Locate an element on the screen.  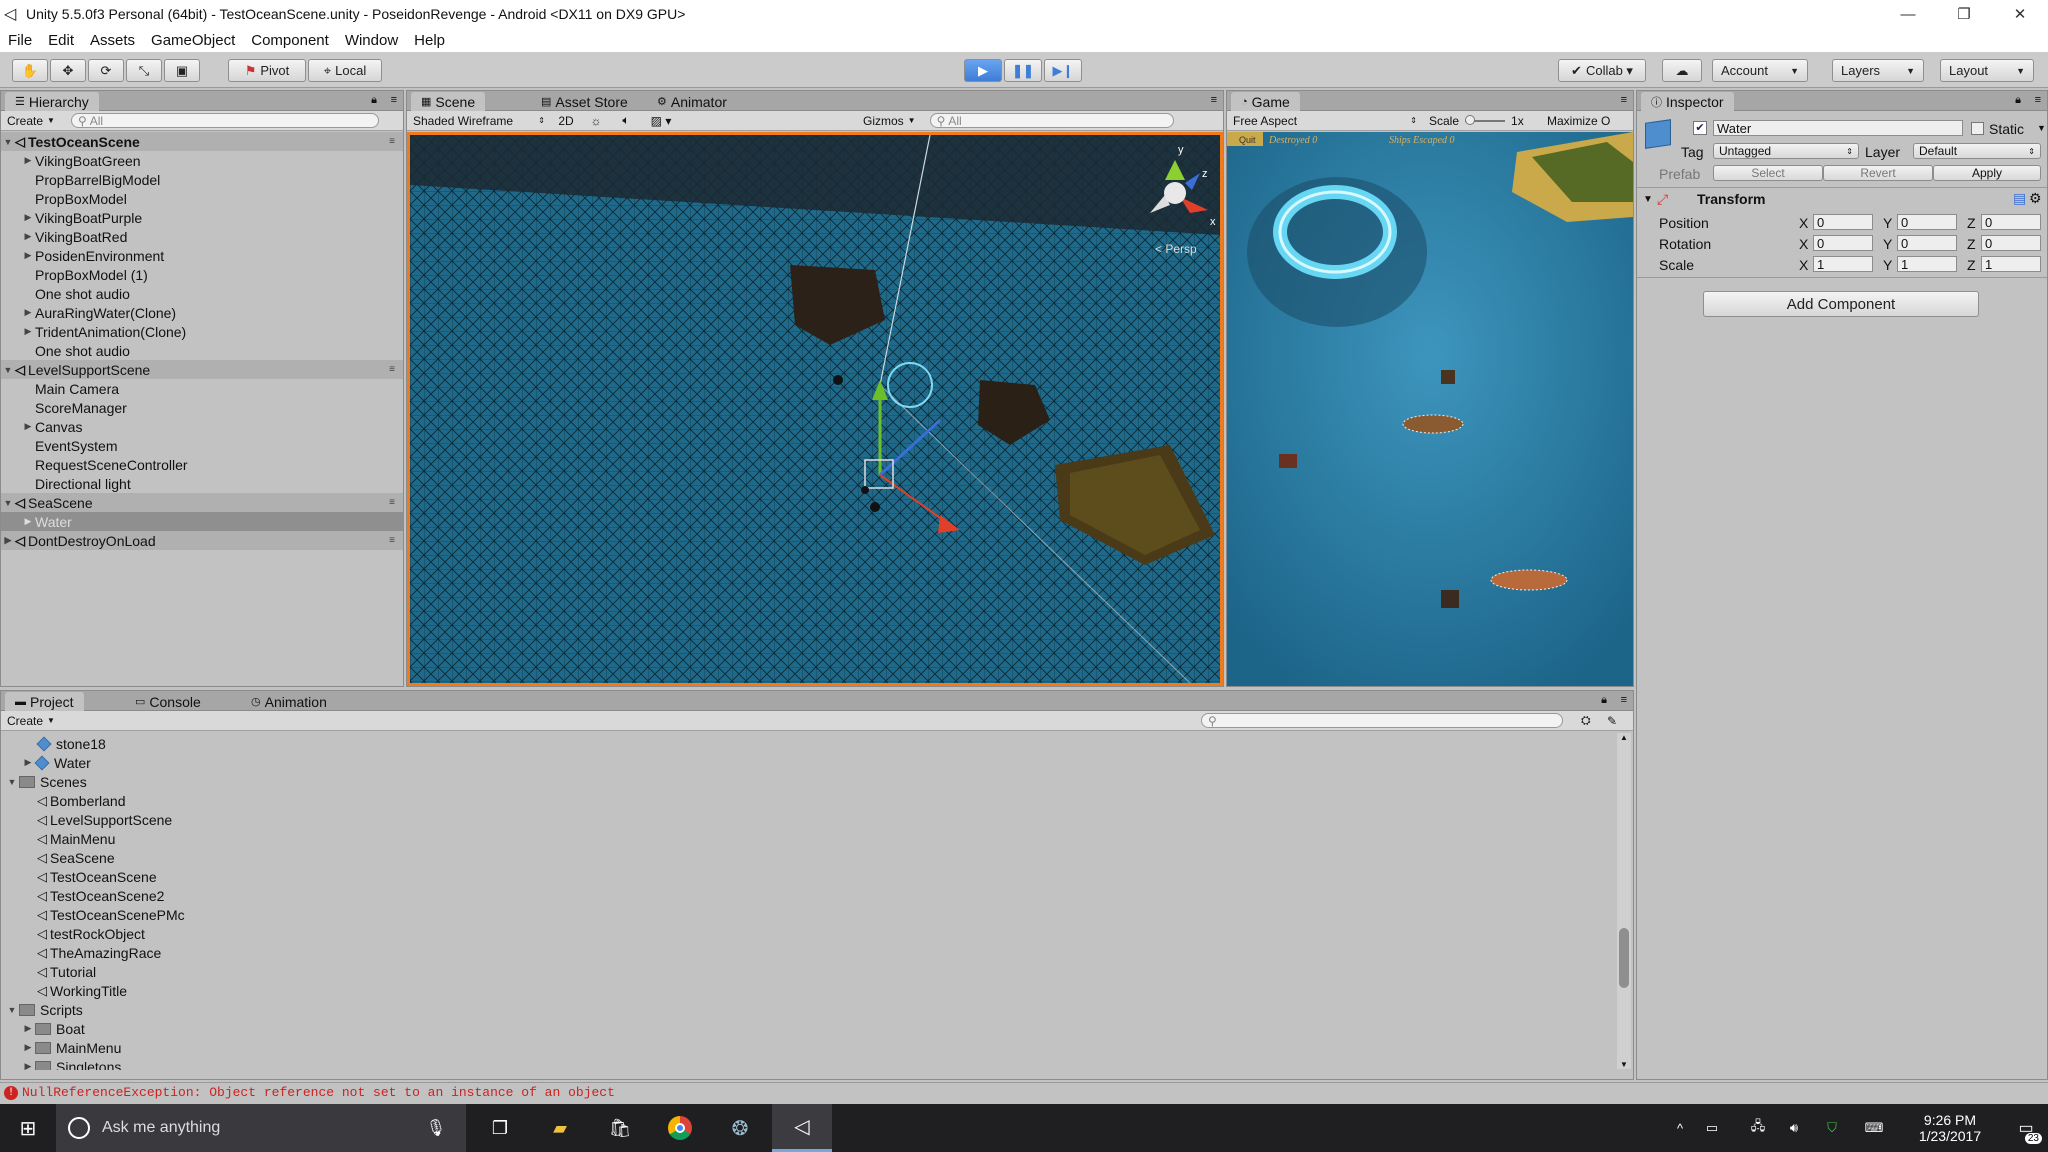
prefab-revert-button: Revert is located at coordinates (1878, 173).